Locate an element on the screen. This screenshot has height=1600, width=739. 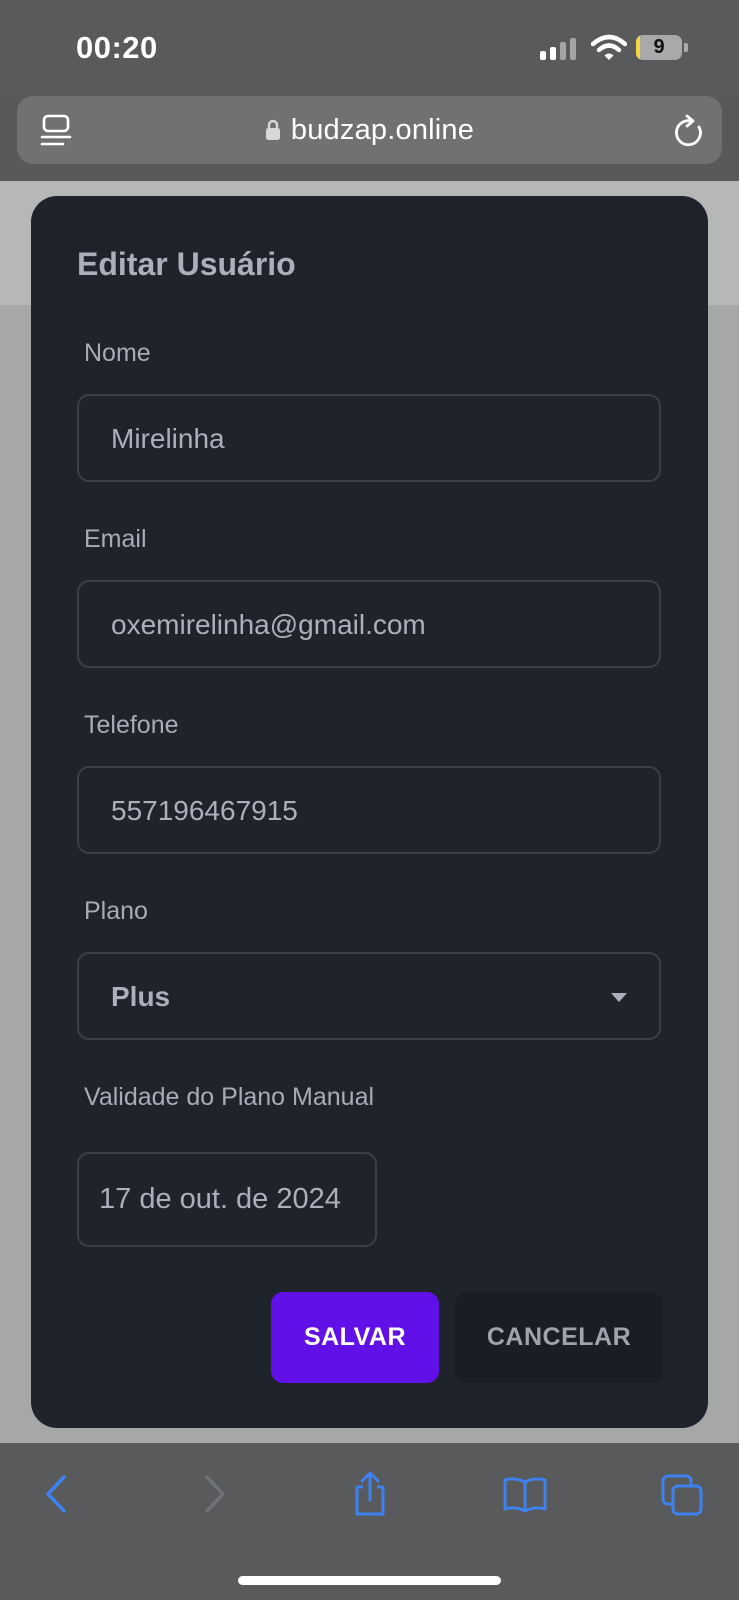
reload-icon is located at coordinates (689, 131).